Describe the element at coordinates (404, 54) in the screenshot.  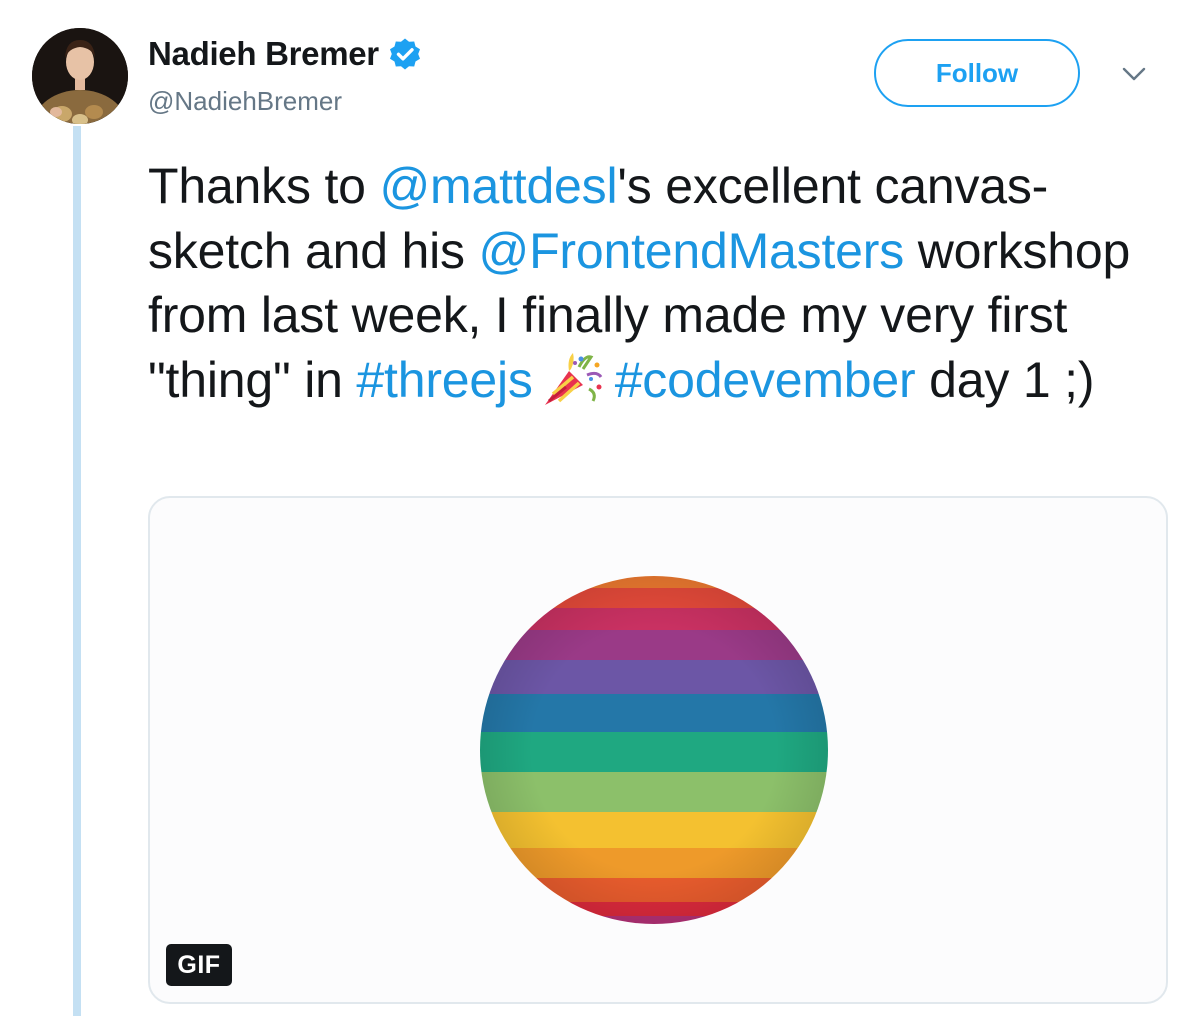
I see `verified-badge-icon` at that location.